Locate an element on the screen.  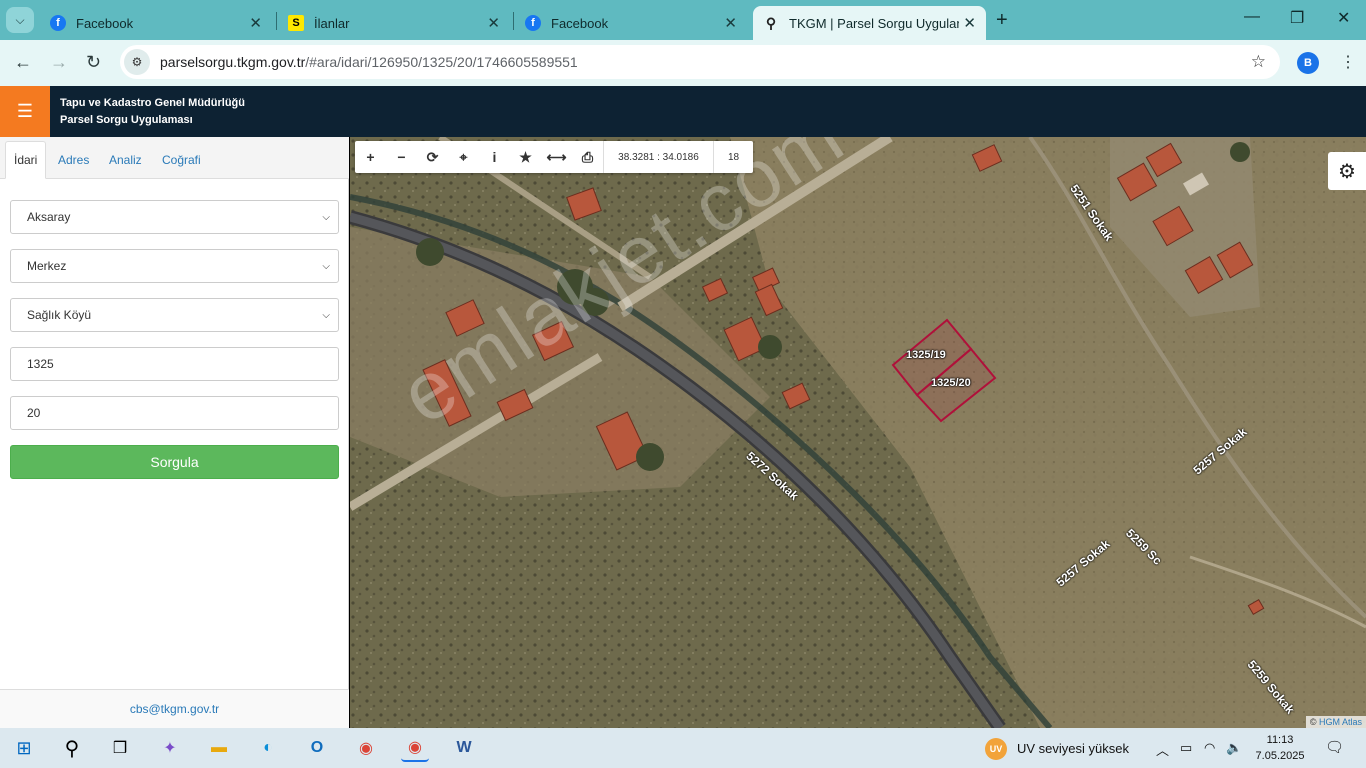
url-host: parselsorgu.tkgm.gov.tr is located at coordinates (233, 62).